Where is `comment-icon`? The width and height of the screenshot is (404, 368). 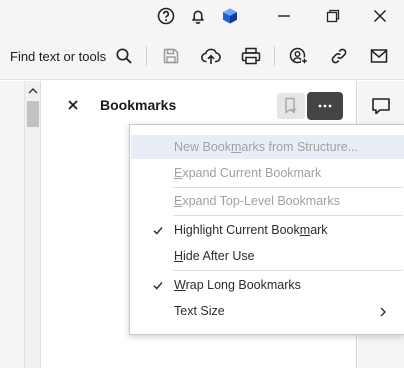 comment-icon is located at coordinates (381, 106).